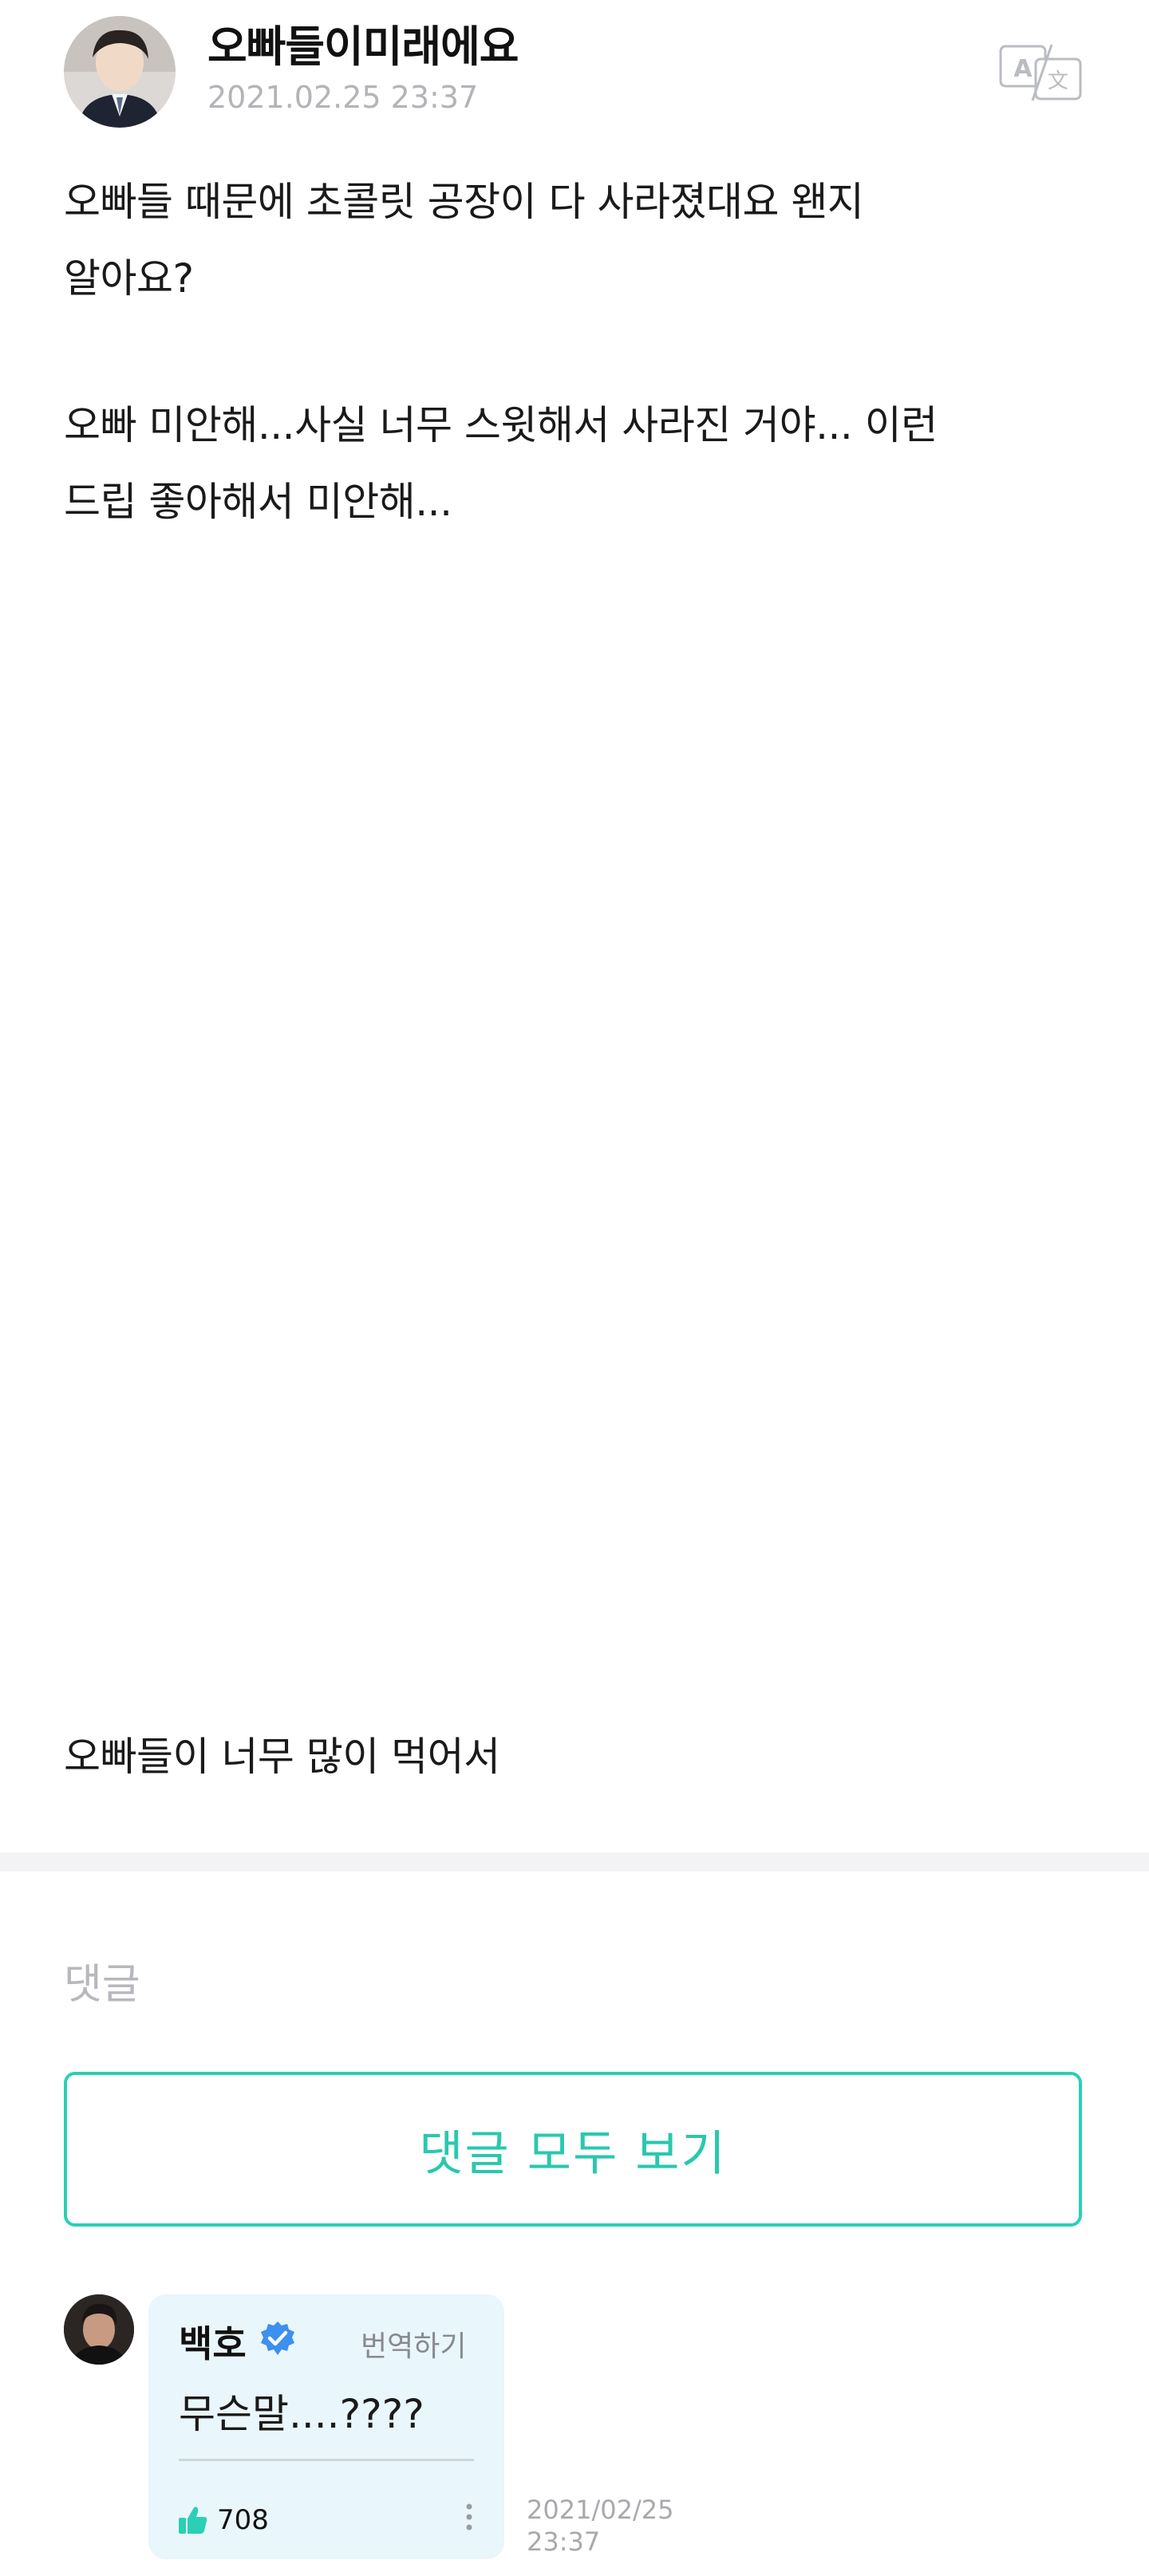  Describe the element at coordinates (574, 1862) in the screenshot. I see `section-divider` at that location.